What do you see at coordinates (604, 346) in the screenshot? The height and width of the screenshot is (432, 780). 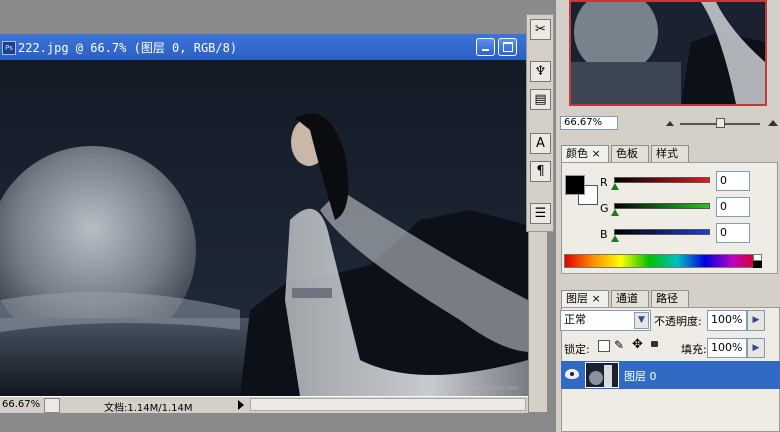 I see `lock-transparency-icon` at bounding box center [604, 346].